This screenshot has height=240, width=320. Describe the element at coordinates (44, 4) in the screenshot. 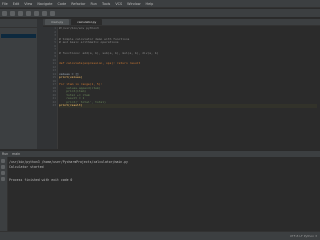

I see `menu-item: Navigate` at that location.